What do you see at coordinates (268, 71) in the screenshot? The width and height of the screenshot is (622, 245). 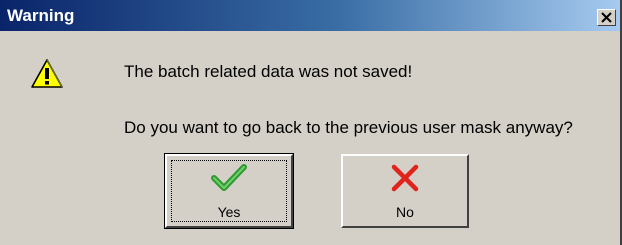 I see `message-line-1: The batch related data was not saved!` at bounding box center [268, 71].